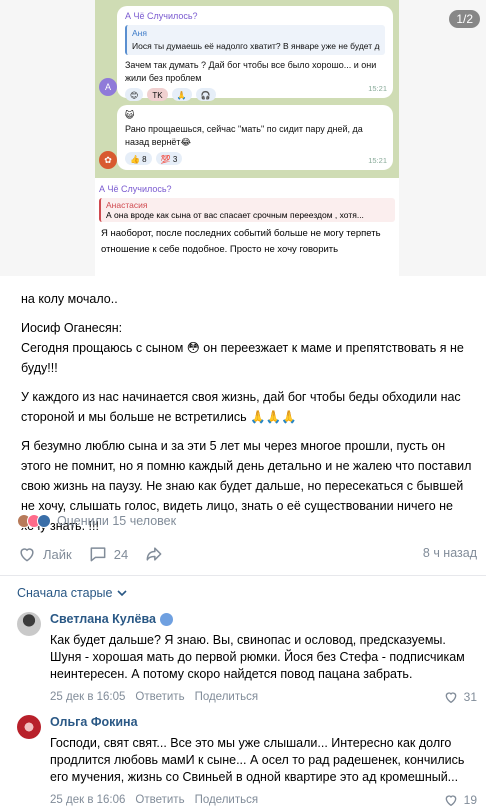  Describe the element at coordinates (263, 697) in the screenshot. I see `comment-footer: 25 дек в 16:05 Ответить Поделиться 31` at that location.